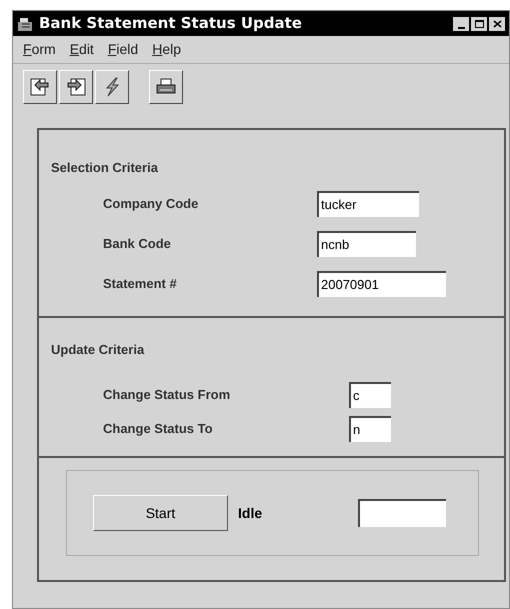  What do you see at coordinates (250, 513) in the screenshot?
I see `status-text: Idle` at bounding box center [250, 513].